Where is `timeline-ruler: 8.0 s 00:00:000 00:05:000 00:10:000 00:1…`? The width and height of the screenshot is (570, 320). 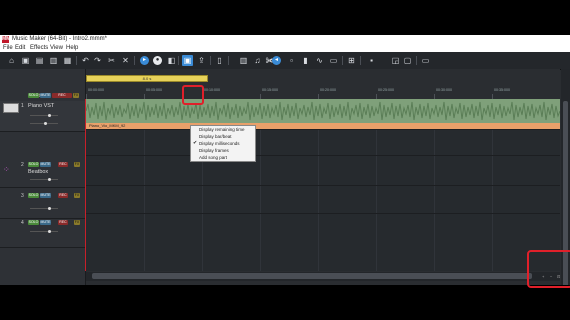
timeline-ruler: 8.0 s 00:00:000 00:05:000 00:10:000 00:1… is located at coordinates (323, 84).